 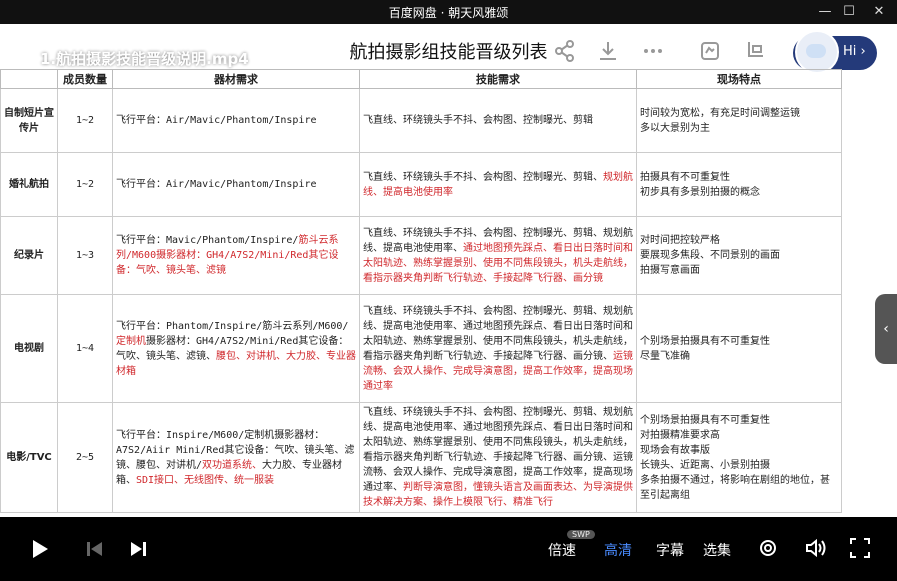 What do you see at coordinates (565, 53) in the screenshot?
I see `share-icon` at bounding box center [565, 53].